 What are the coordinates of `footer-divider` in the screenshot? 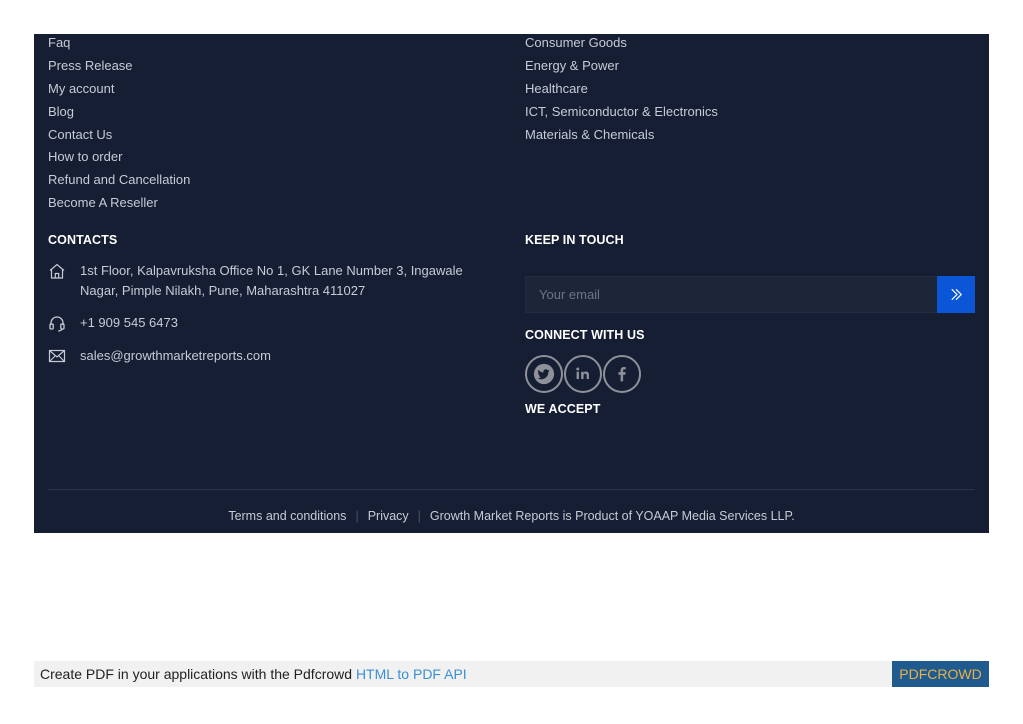 It's located at (511, 489).